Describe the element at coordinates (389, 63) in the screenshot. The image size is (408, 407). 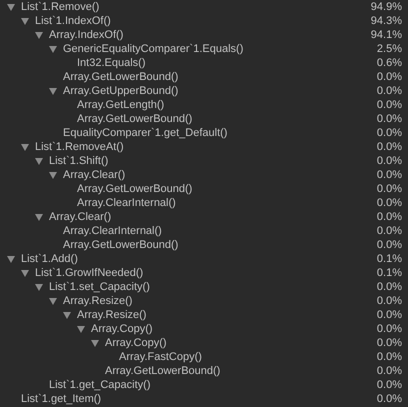
I see `percentage: 0.6%` at that location.